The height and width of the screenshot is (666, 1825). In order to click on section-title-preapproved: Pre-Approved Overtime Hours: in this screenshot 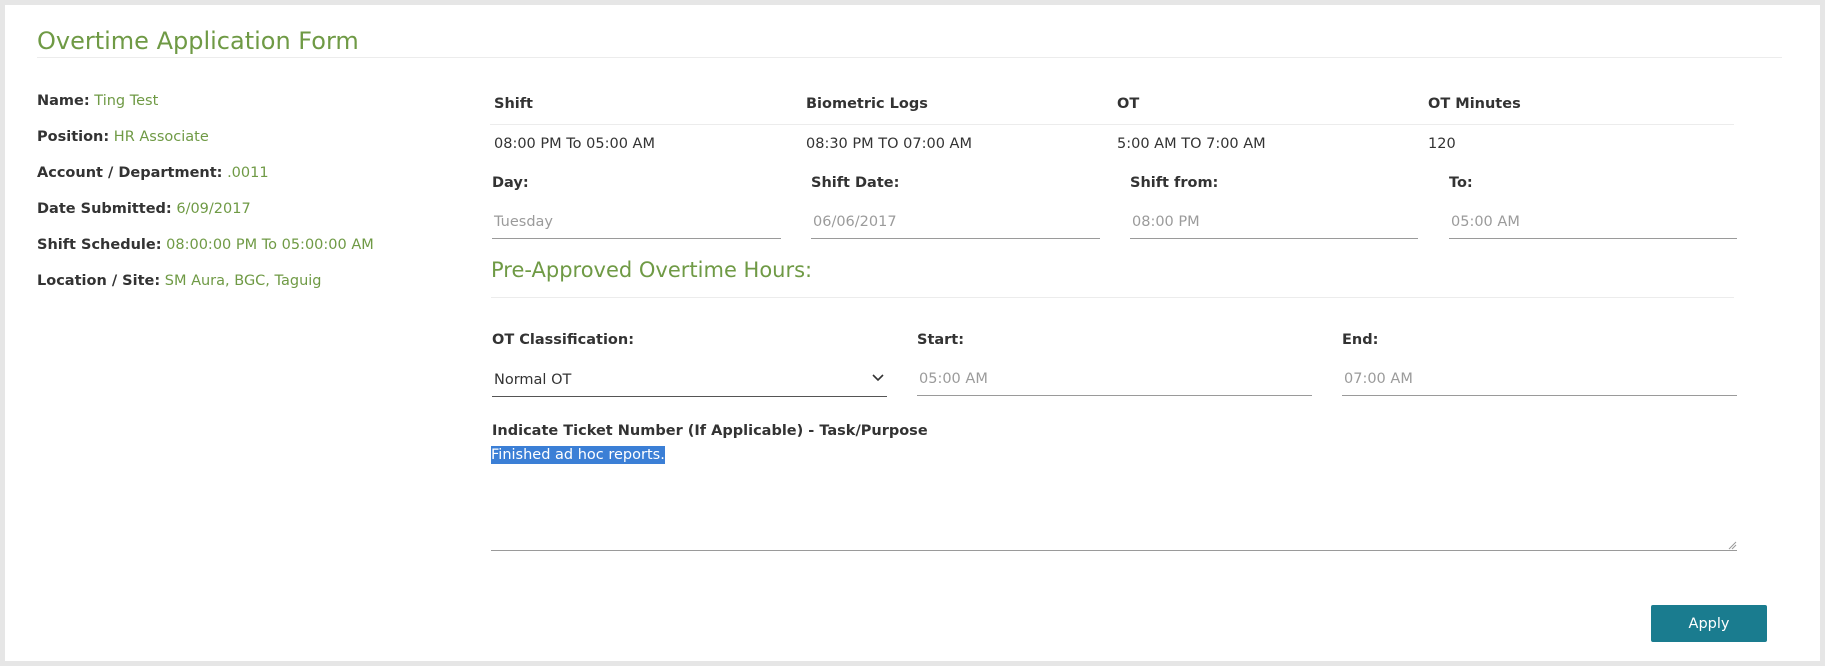, I will do `click(652, 270)`.